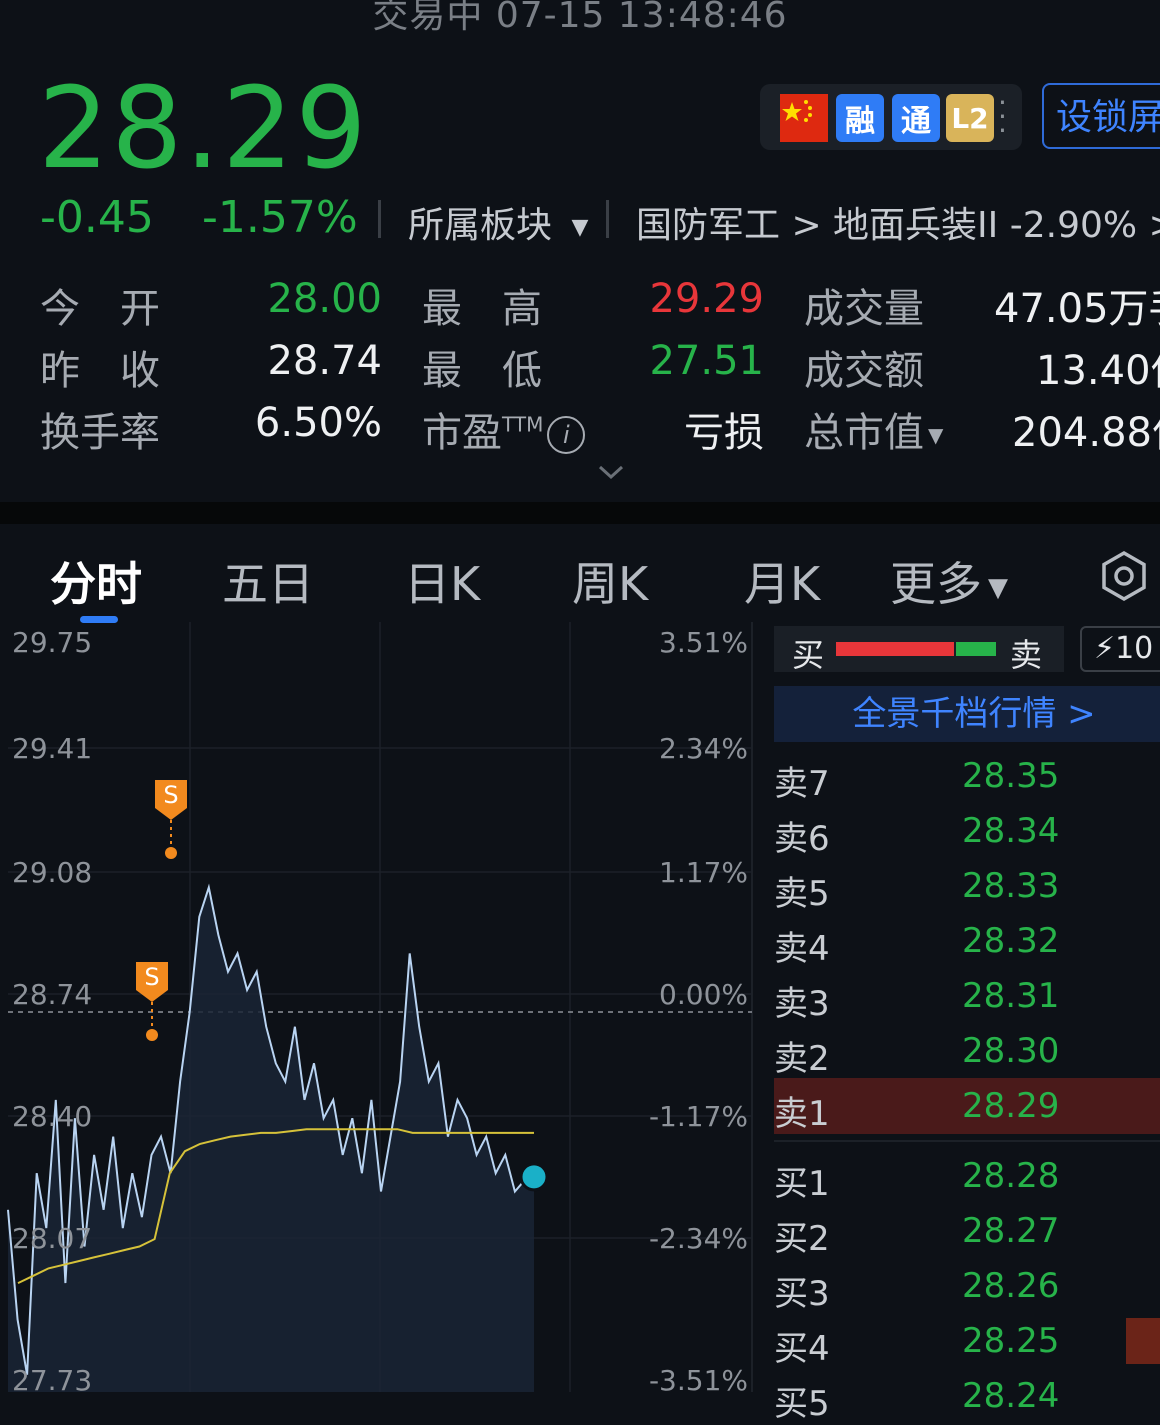 The height and width of the screenshot is (1425, 1160). I want to click on badge-group: 融 通 L2 · · ·, so click(891, 117).